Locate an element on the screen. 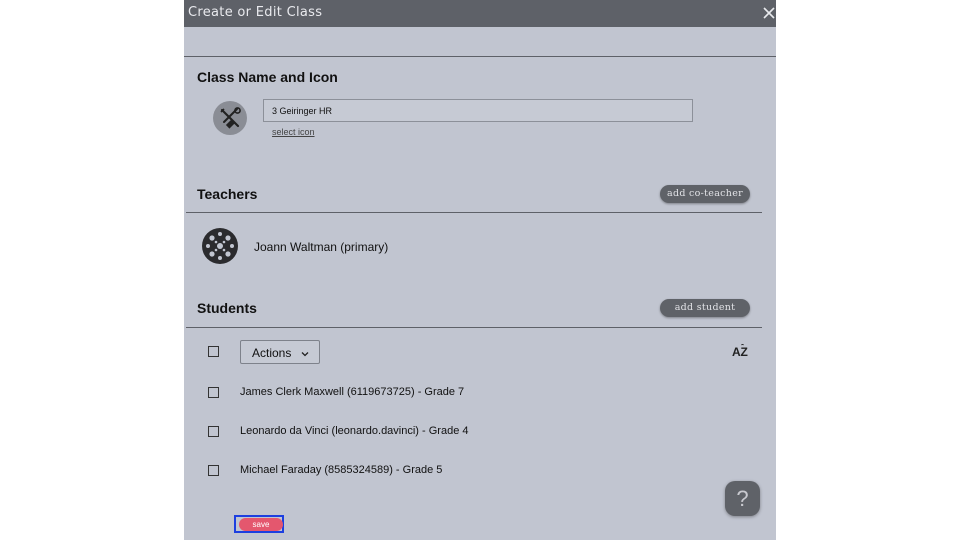  divider is located at coordinates (480, 56).